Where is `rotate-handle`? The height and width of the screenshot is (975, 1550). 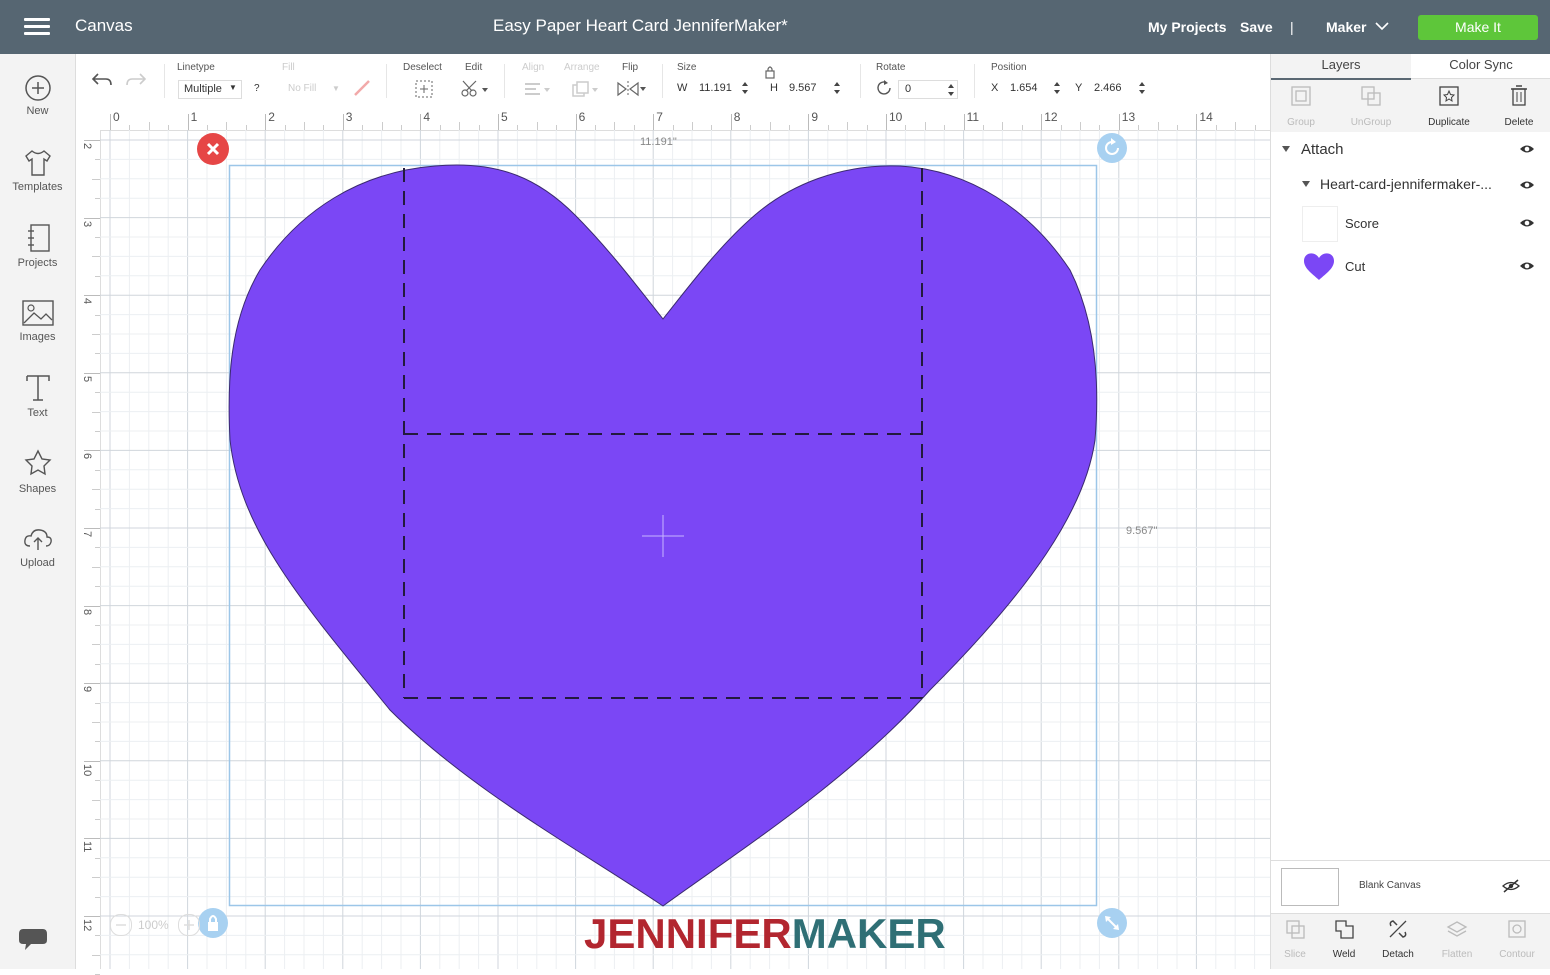
rotate-handle is located at coordinates (1112, 148).